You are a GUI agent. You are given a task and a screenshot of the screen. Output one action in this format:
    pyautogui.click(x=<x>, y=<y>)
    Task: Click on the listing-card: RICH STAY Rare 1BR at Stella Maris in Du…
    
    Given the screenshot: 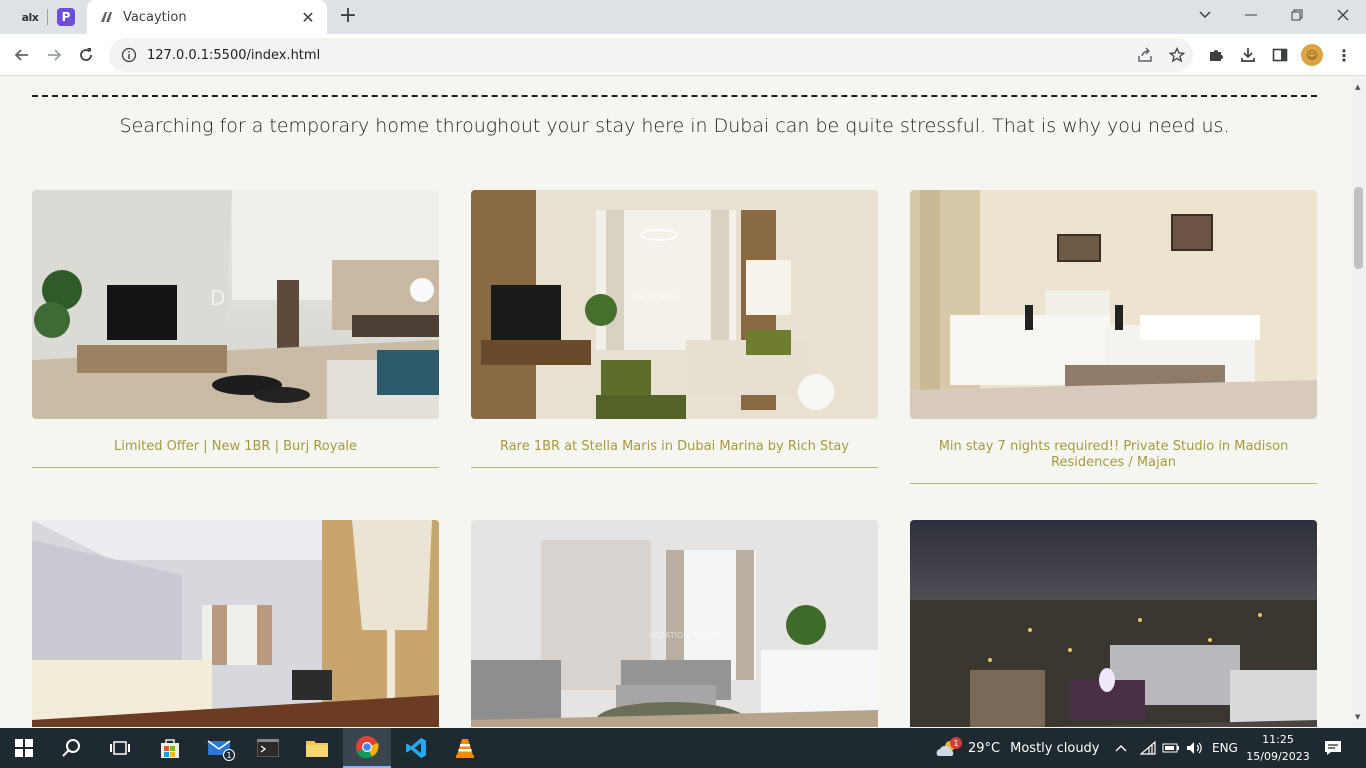 What is the action you would take?
    pyautogui.click(x=674, y=329)
    